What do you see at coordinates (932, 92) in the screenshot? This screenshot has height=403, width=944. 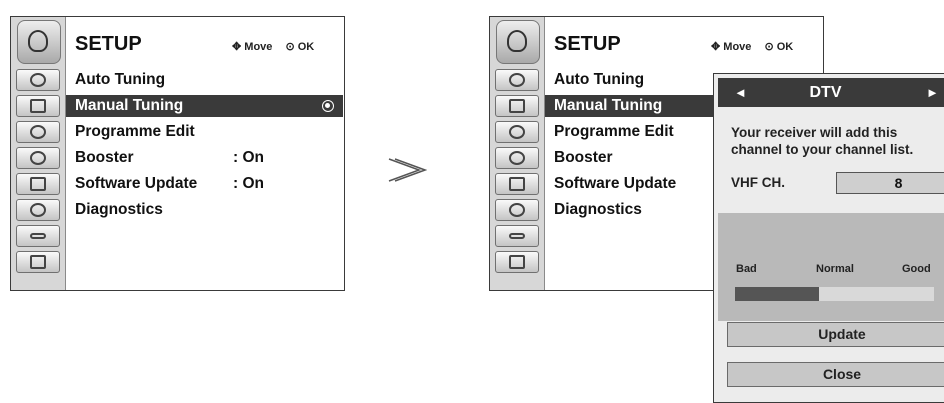 I see `right-arrow-icon: ►` at bounding box center [932, 92].